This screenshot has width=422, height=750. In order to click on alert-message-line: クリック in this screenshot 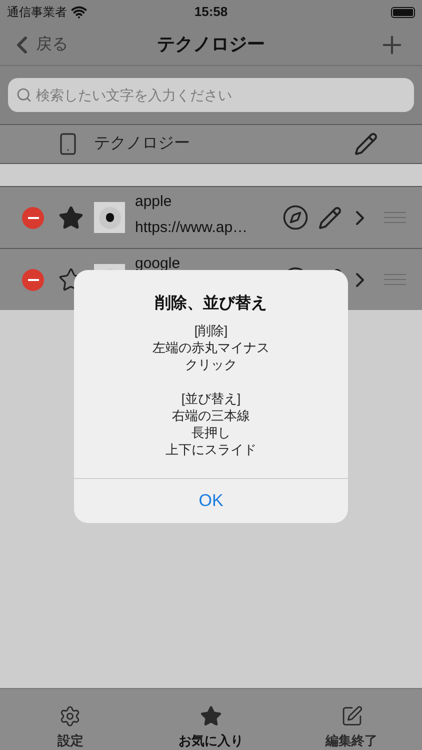, I will do `click(211, 364)`.